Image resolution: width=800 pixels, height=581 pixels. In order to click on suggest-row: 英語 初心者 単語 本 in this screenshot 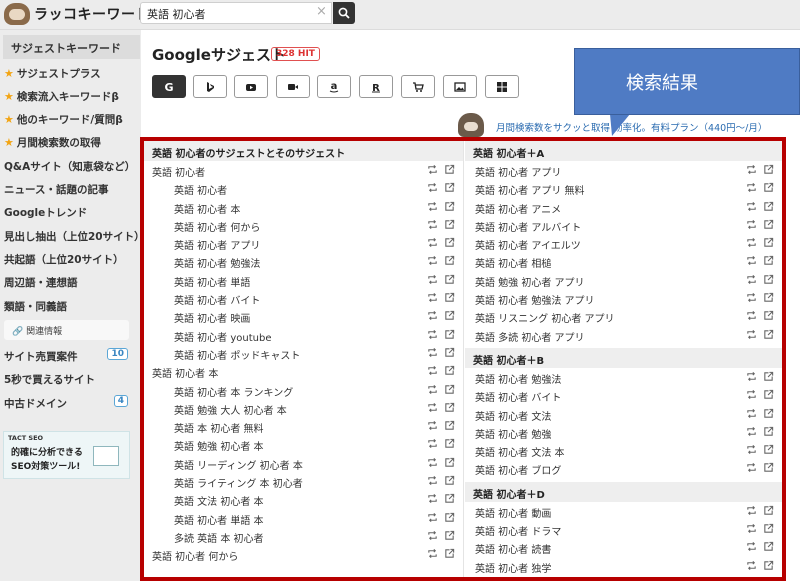, I will do `click(303, 518)`.